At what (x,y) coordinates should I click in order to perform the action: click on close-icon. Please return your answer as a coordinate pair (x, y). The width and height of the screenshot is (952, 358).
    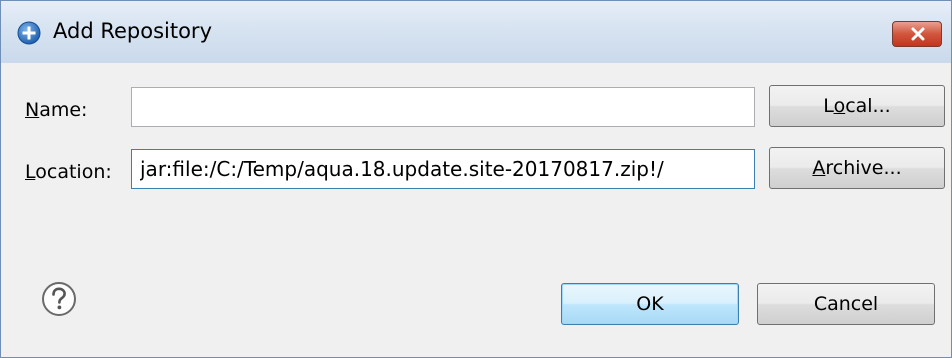
    Looking at the image, I should click on (918, 34).